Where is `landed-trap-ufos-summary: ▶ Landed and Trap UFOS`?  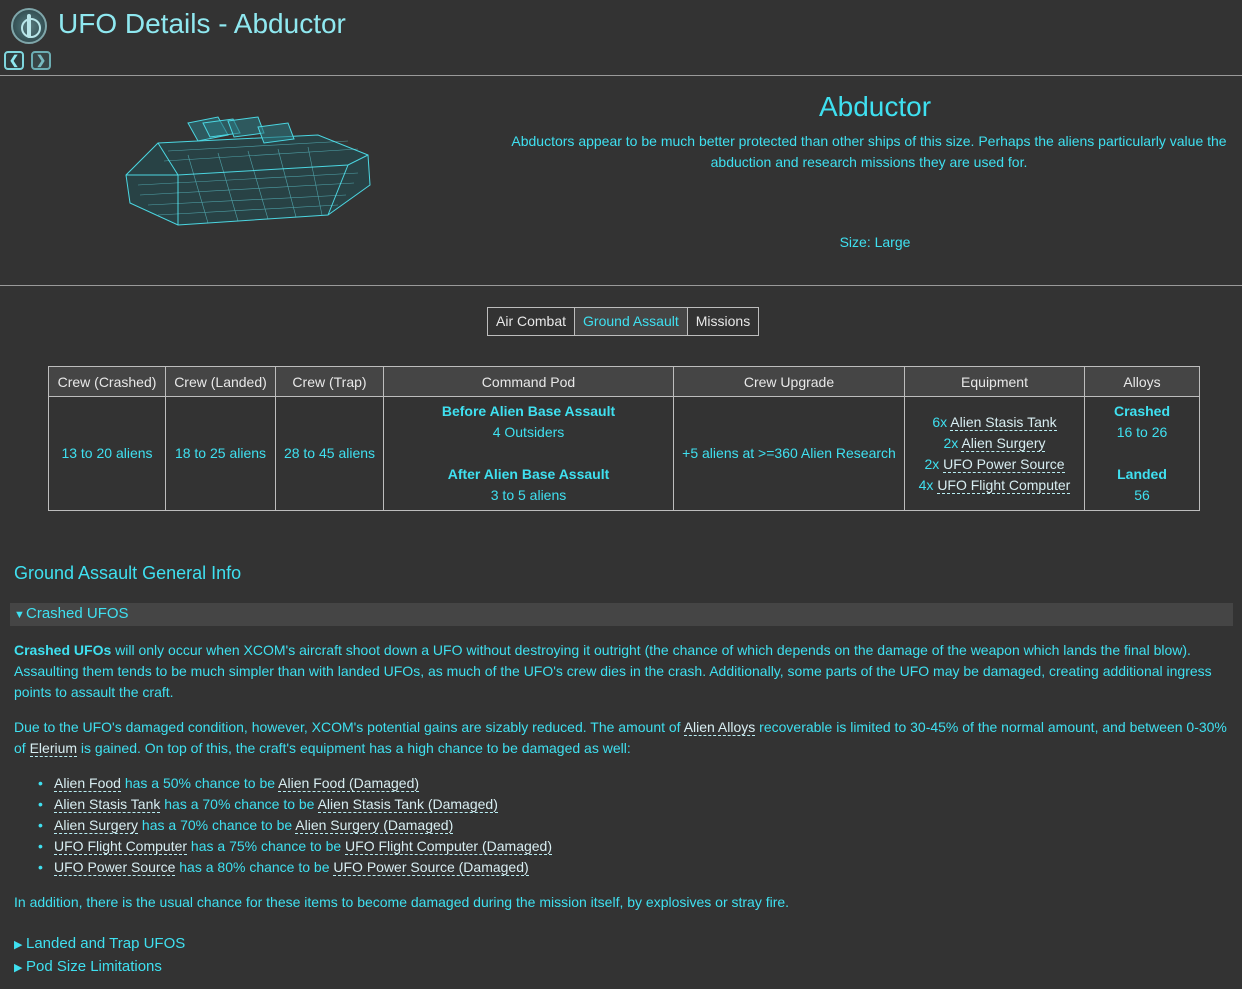 landed-trap-ufos-summary: ▶ Landed and Trap UFOS is located at coordinates (99, 943).